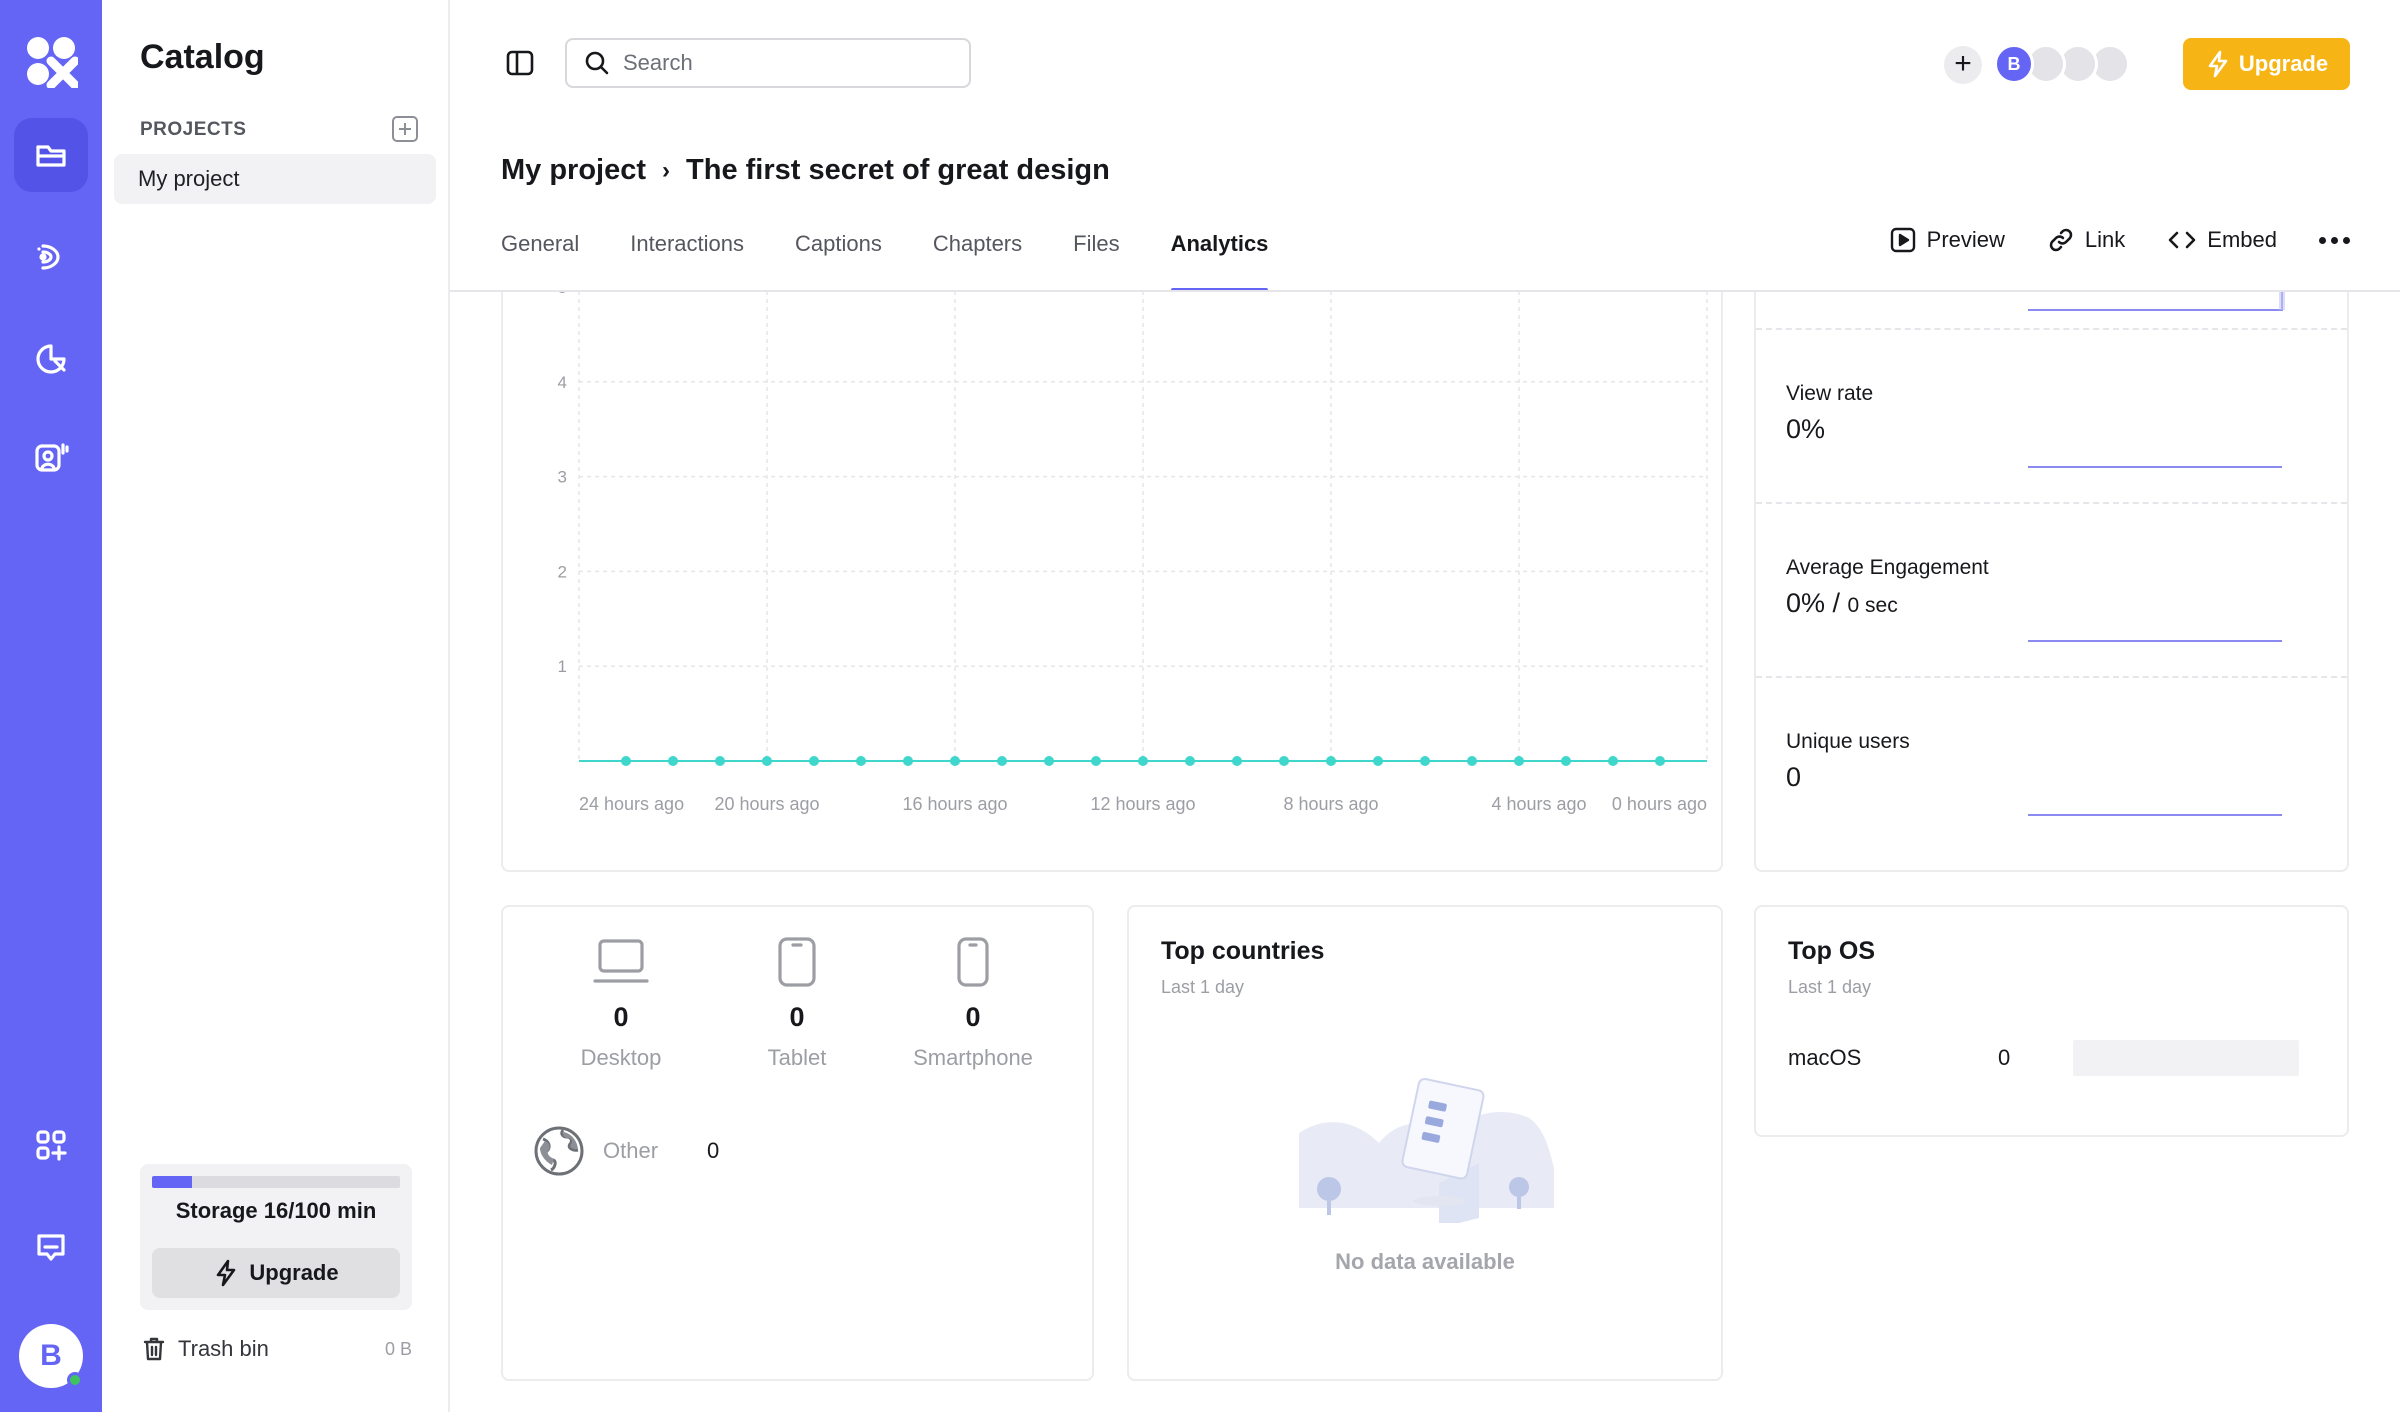 The image size is (2400, 1412). Describe the element at coordinates (405, 129) in the screenshot. I see `add-project-icon` at that location.